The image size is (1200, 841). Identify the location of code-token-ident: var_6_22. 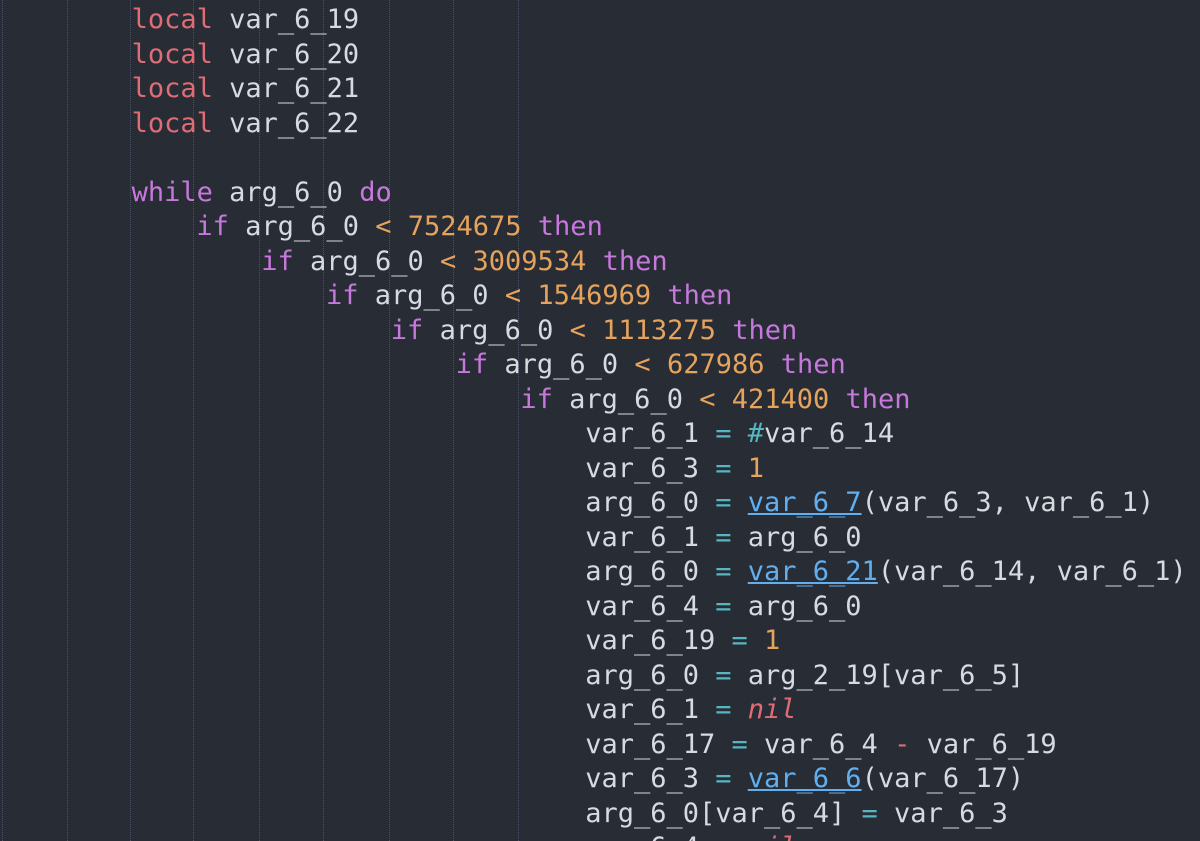
(286, 123).